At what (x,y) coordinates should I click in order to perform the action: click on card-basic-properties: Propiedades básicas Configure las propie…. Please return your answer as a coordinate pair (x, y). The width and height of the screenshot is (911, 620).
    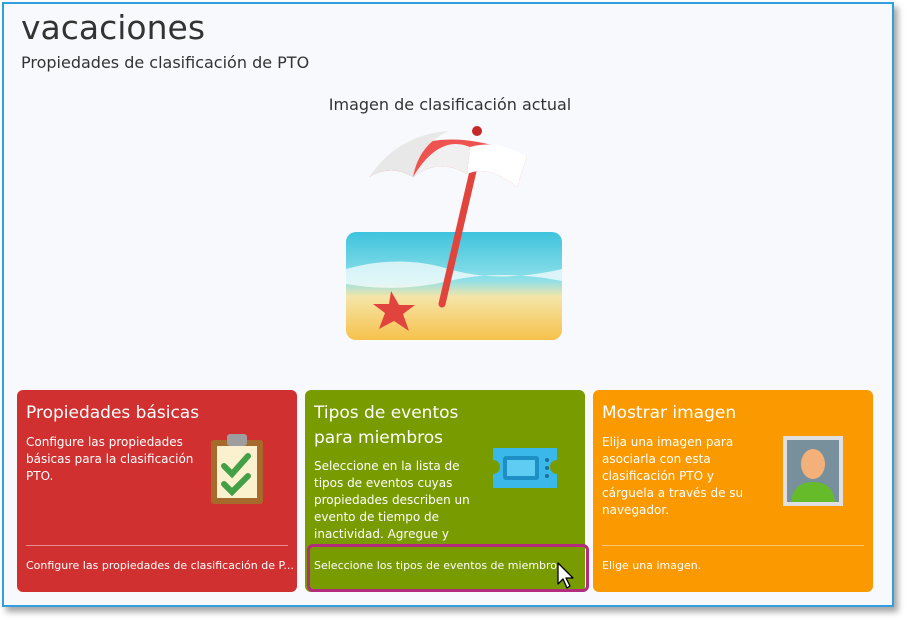
    Looking at the image, I should click on (157, 491).